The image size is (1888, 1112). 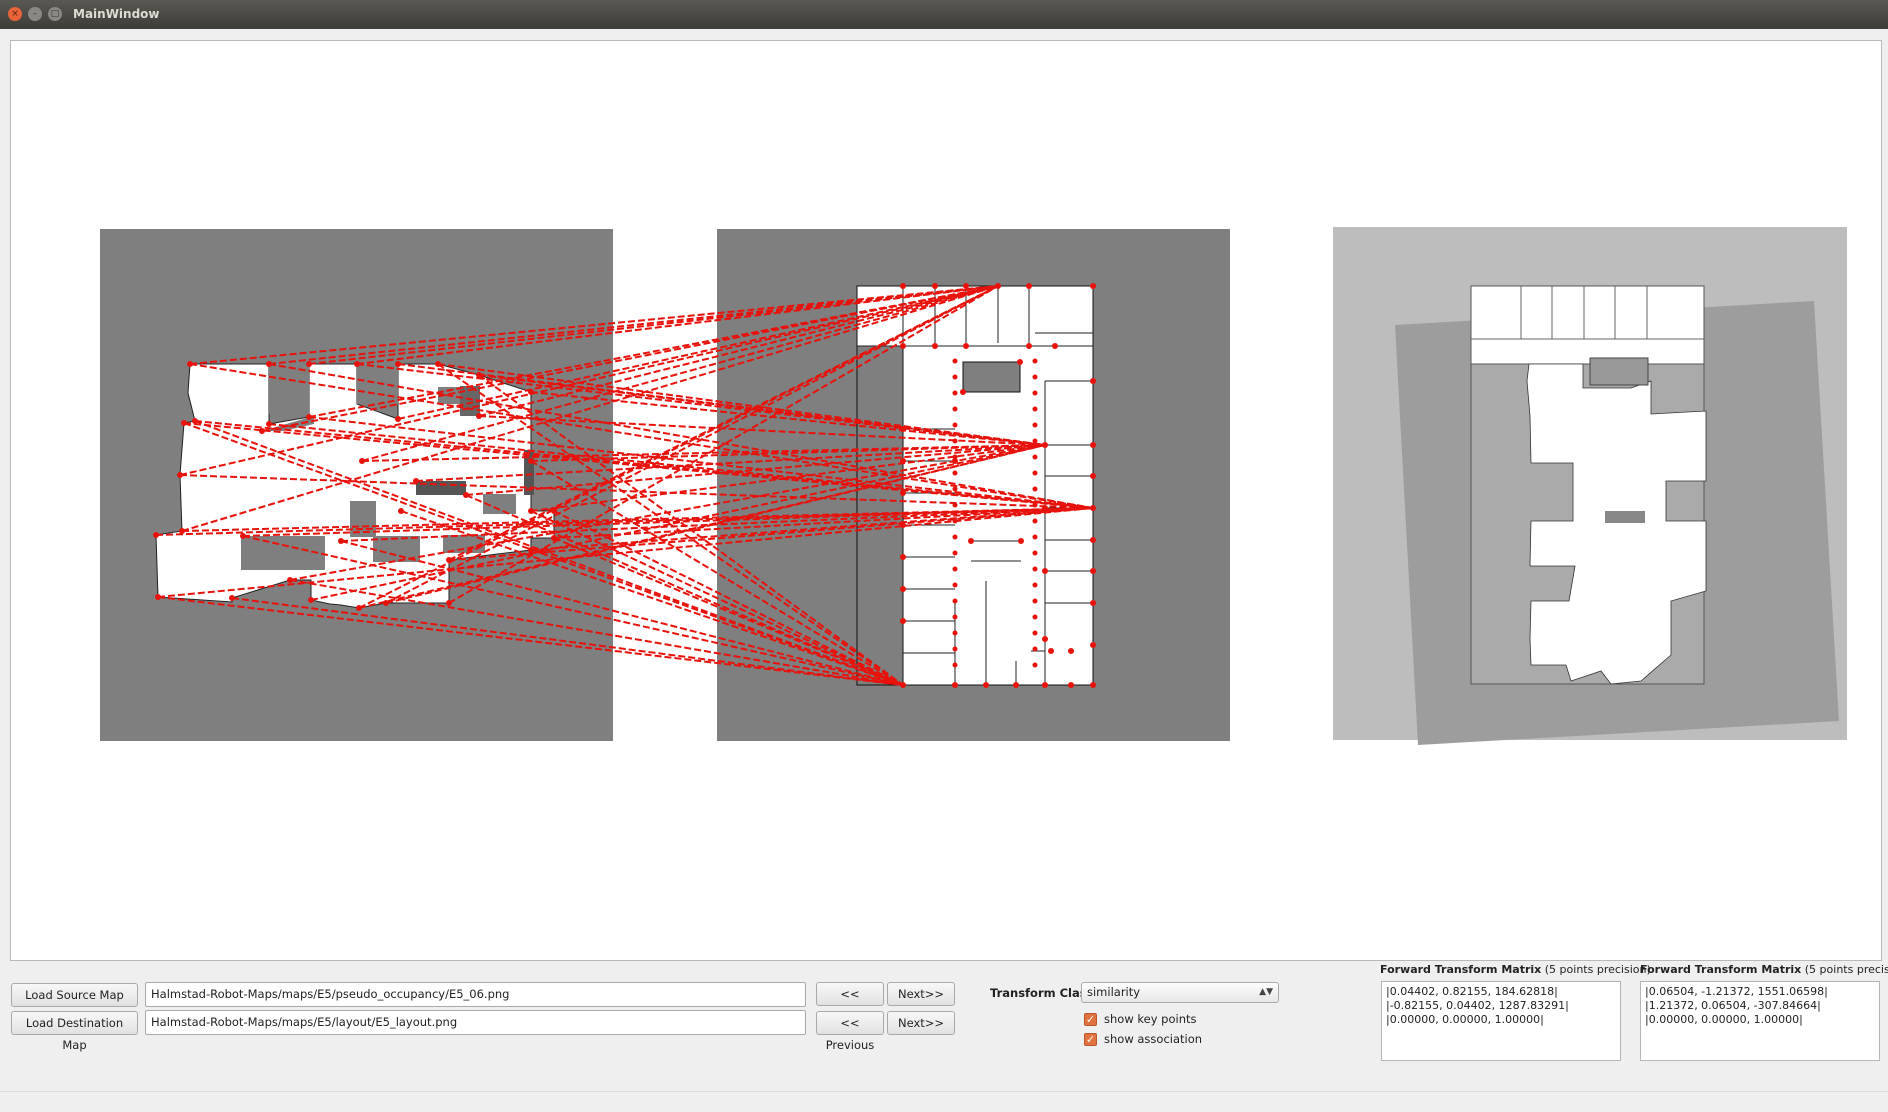 What do you see at coordinates (1114, 992) in the screenshot?
I see `transform-class-value: similarity` at bounding box center [1114, 992].